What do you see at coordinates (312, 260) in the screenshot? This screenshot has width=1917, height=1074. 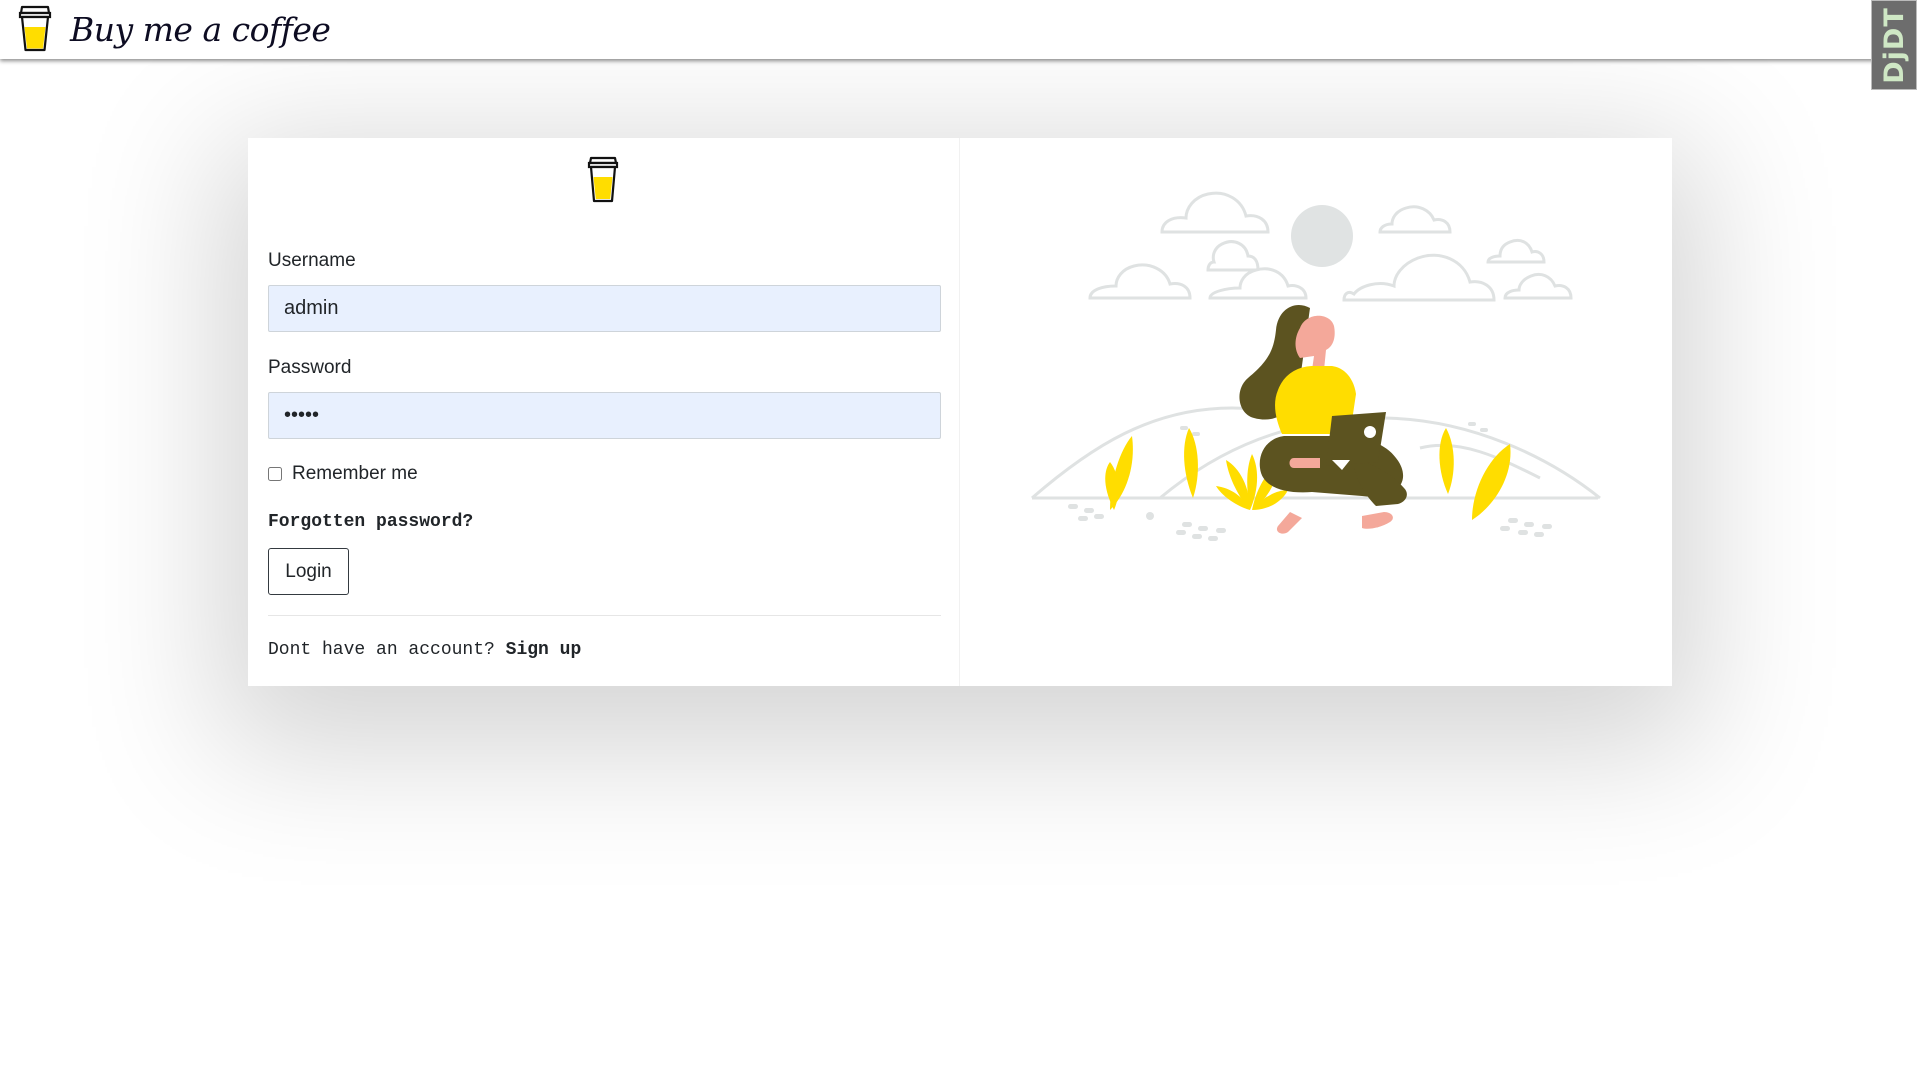 I see `username-label: Username` at bounding box center [312, 260].